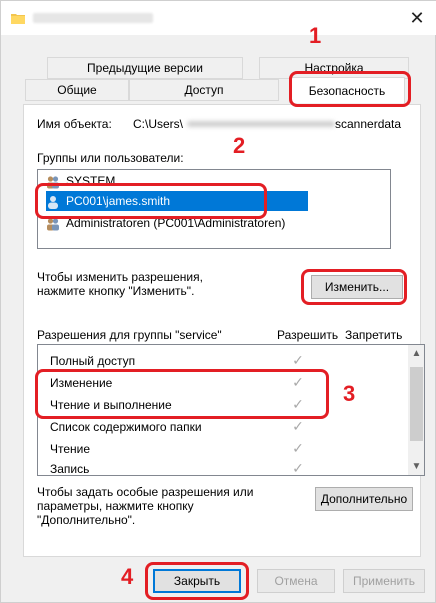 The image size is (436, 603). I want to click on callout-security-tab, so click(350, 89).